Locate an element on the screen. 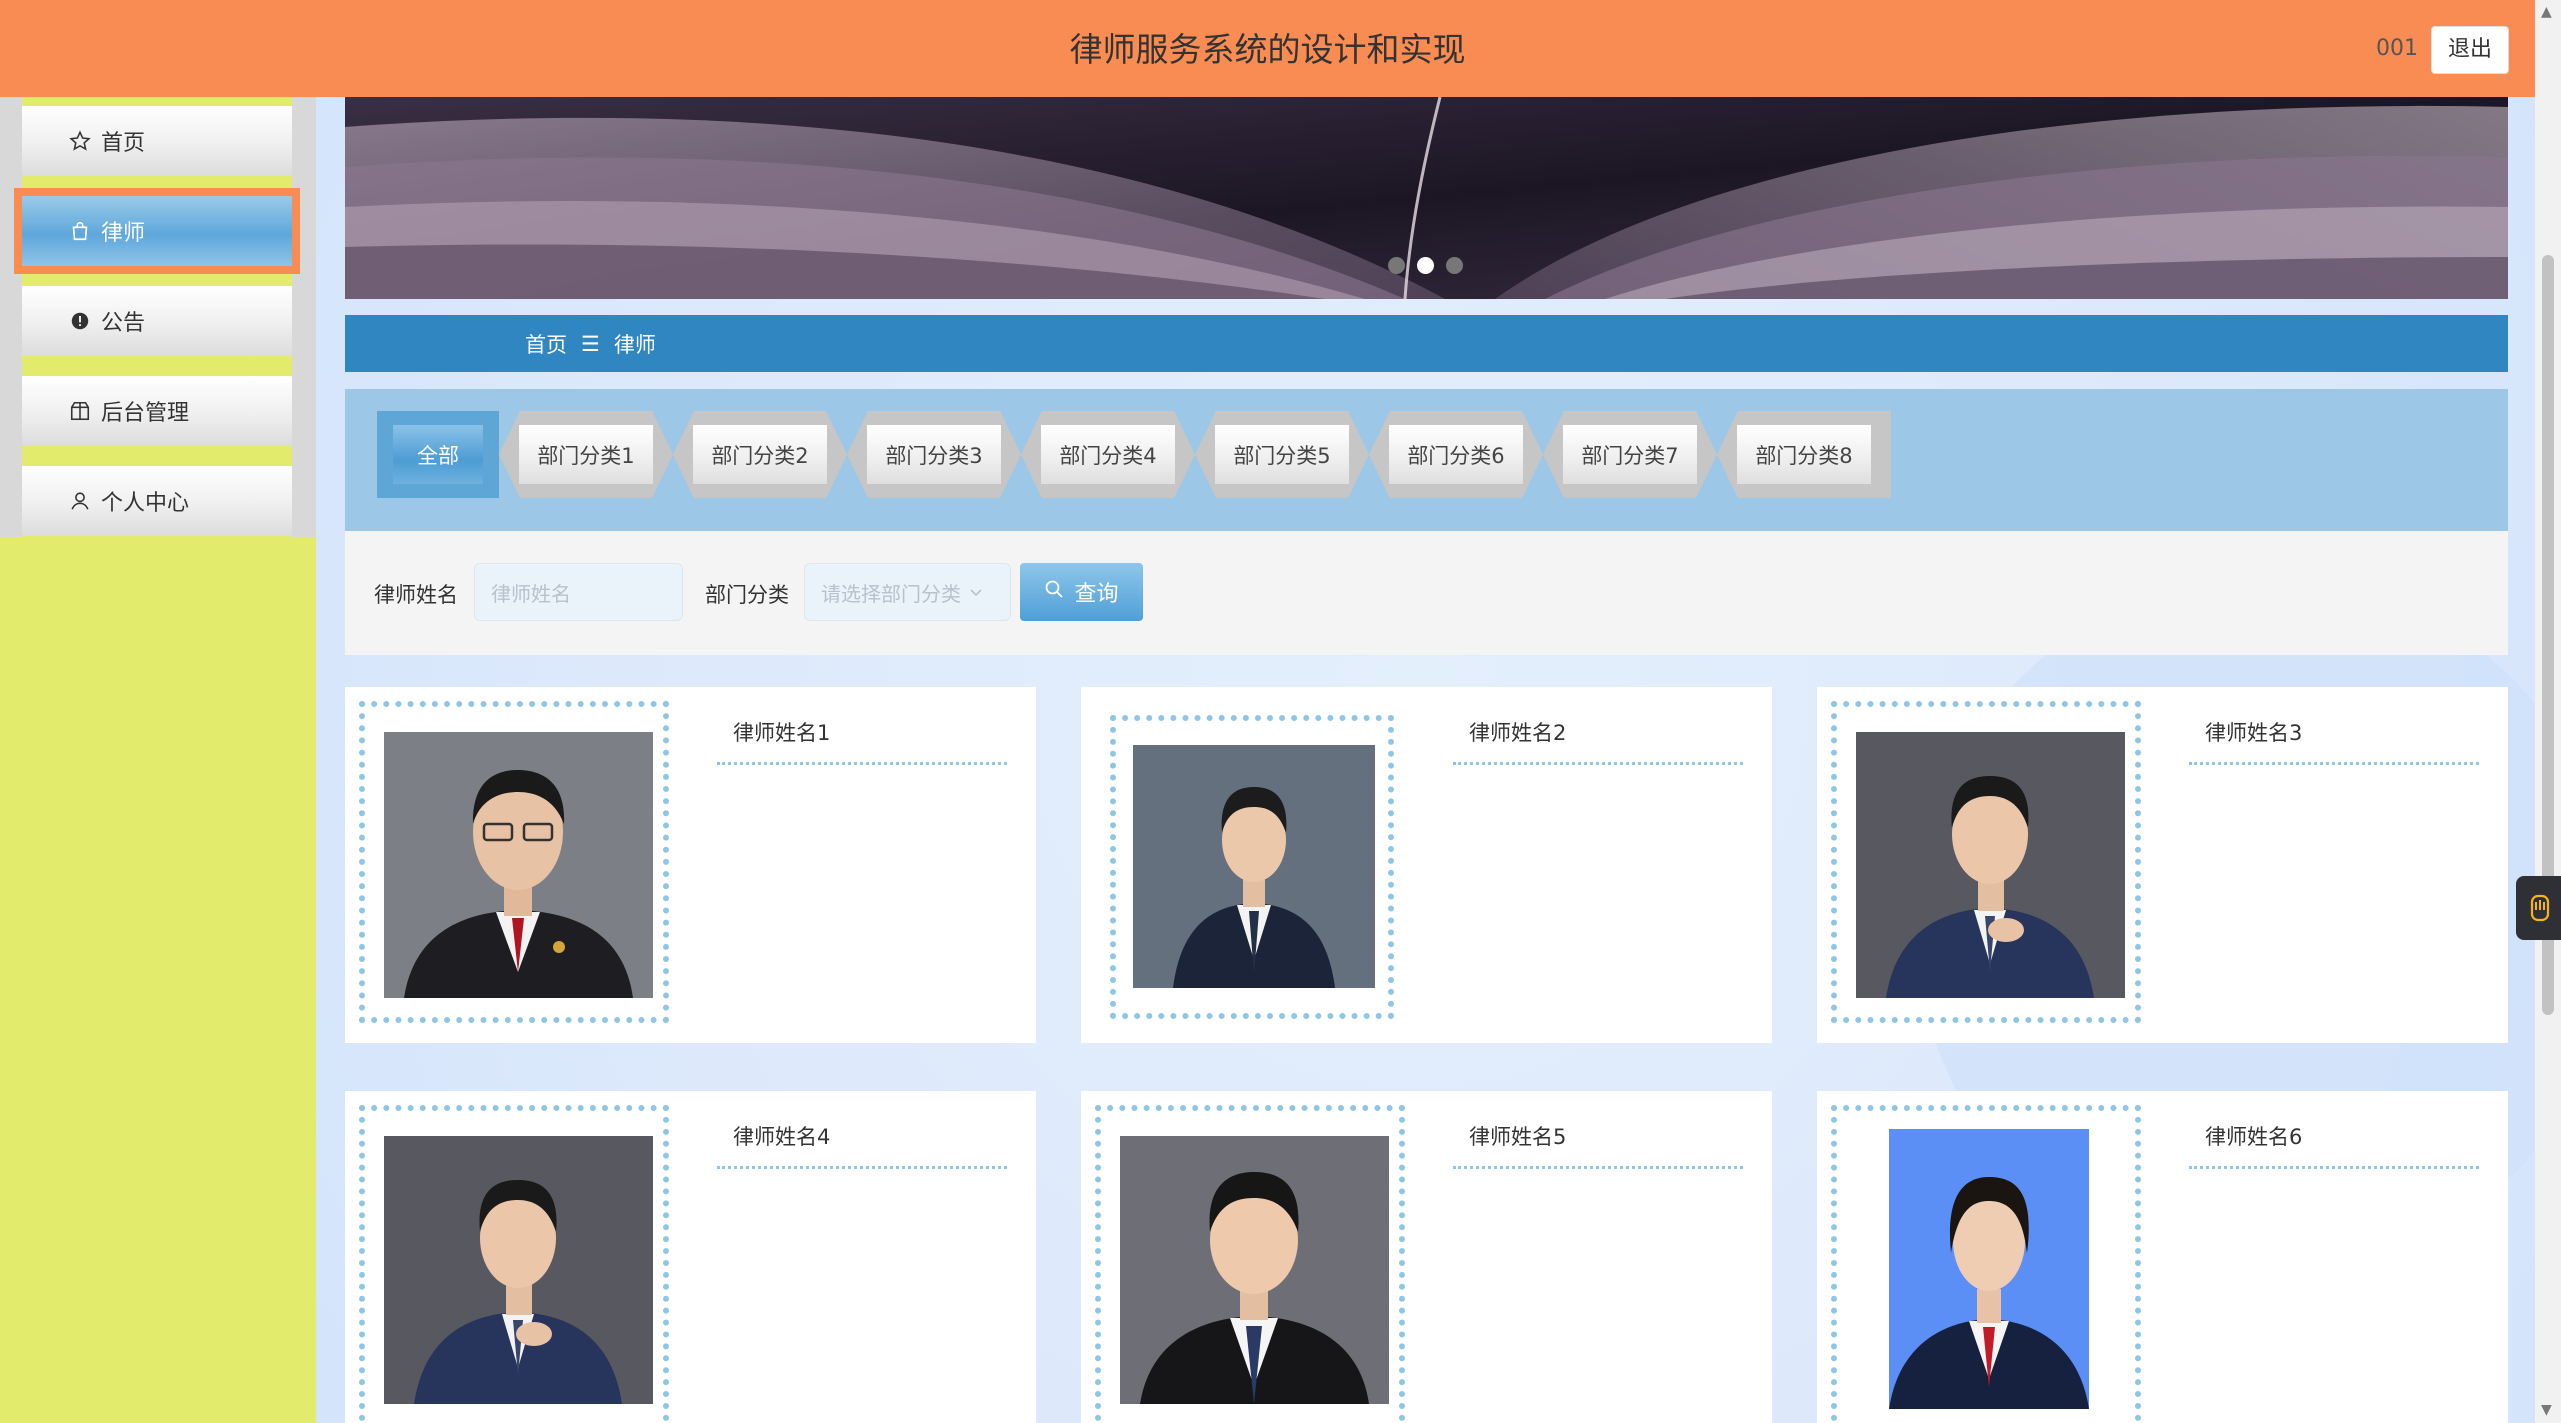 The height and width of the screenshot is (1423, 2561). lawyer-card: 律师姓名6 is located at coordinates (2162, 1257).